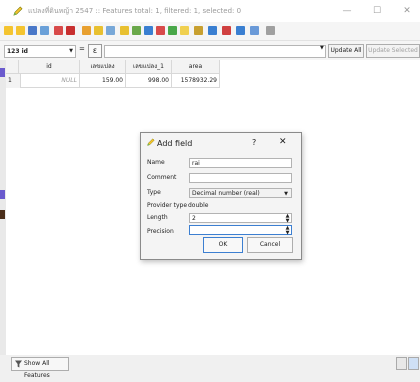 The width and height of the screenshot is (420, 382). Describe the element at coordinates (160, 231) in the screenshot. I see `precision-label: Precision` at that location.